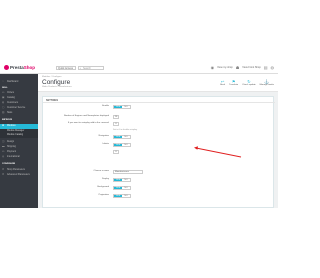  I want to click on form-row-infinite: Infinite YES NO, so click(159, 145).